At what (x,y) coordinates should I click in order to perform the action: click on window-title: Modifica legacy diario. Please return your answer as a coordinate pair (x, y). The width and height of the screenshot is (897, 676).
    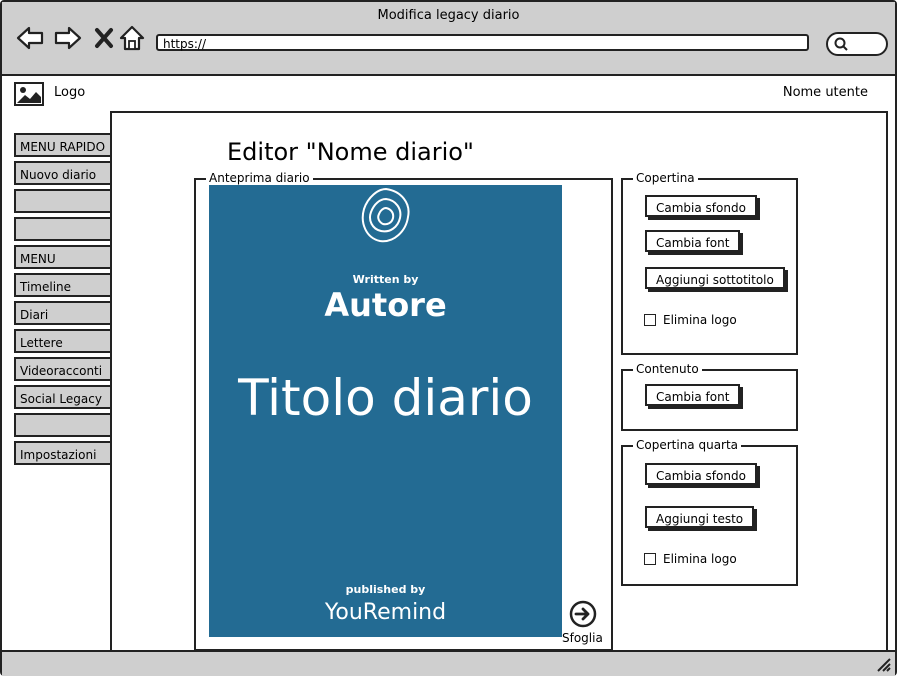
    Looking at the image, I should click on (448, 15).